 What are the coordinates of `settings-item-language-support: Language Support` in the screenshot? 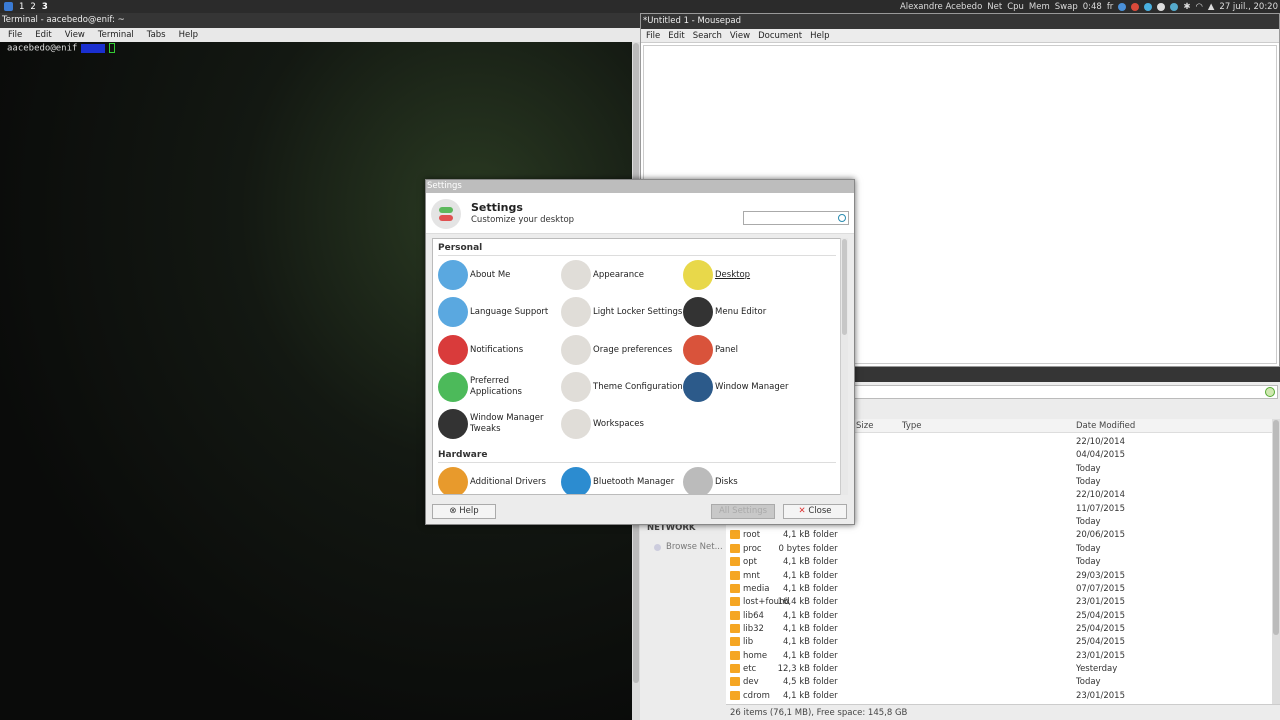 It's located at (499, 312).